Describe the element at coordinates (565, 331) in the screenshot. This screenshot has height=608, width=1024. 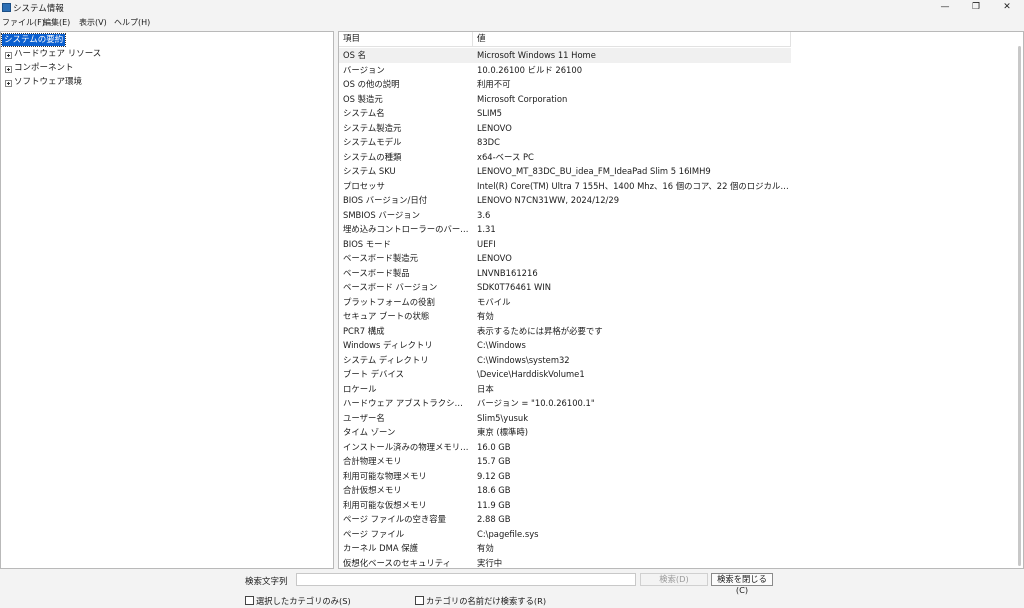
I see `table-row: PCR7 構成 表示するためには昇格が必要です` at that location.